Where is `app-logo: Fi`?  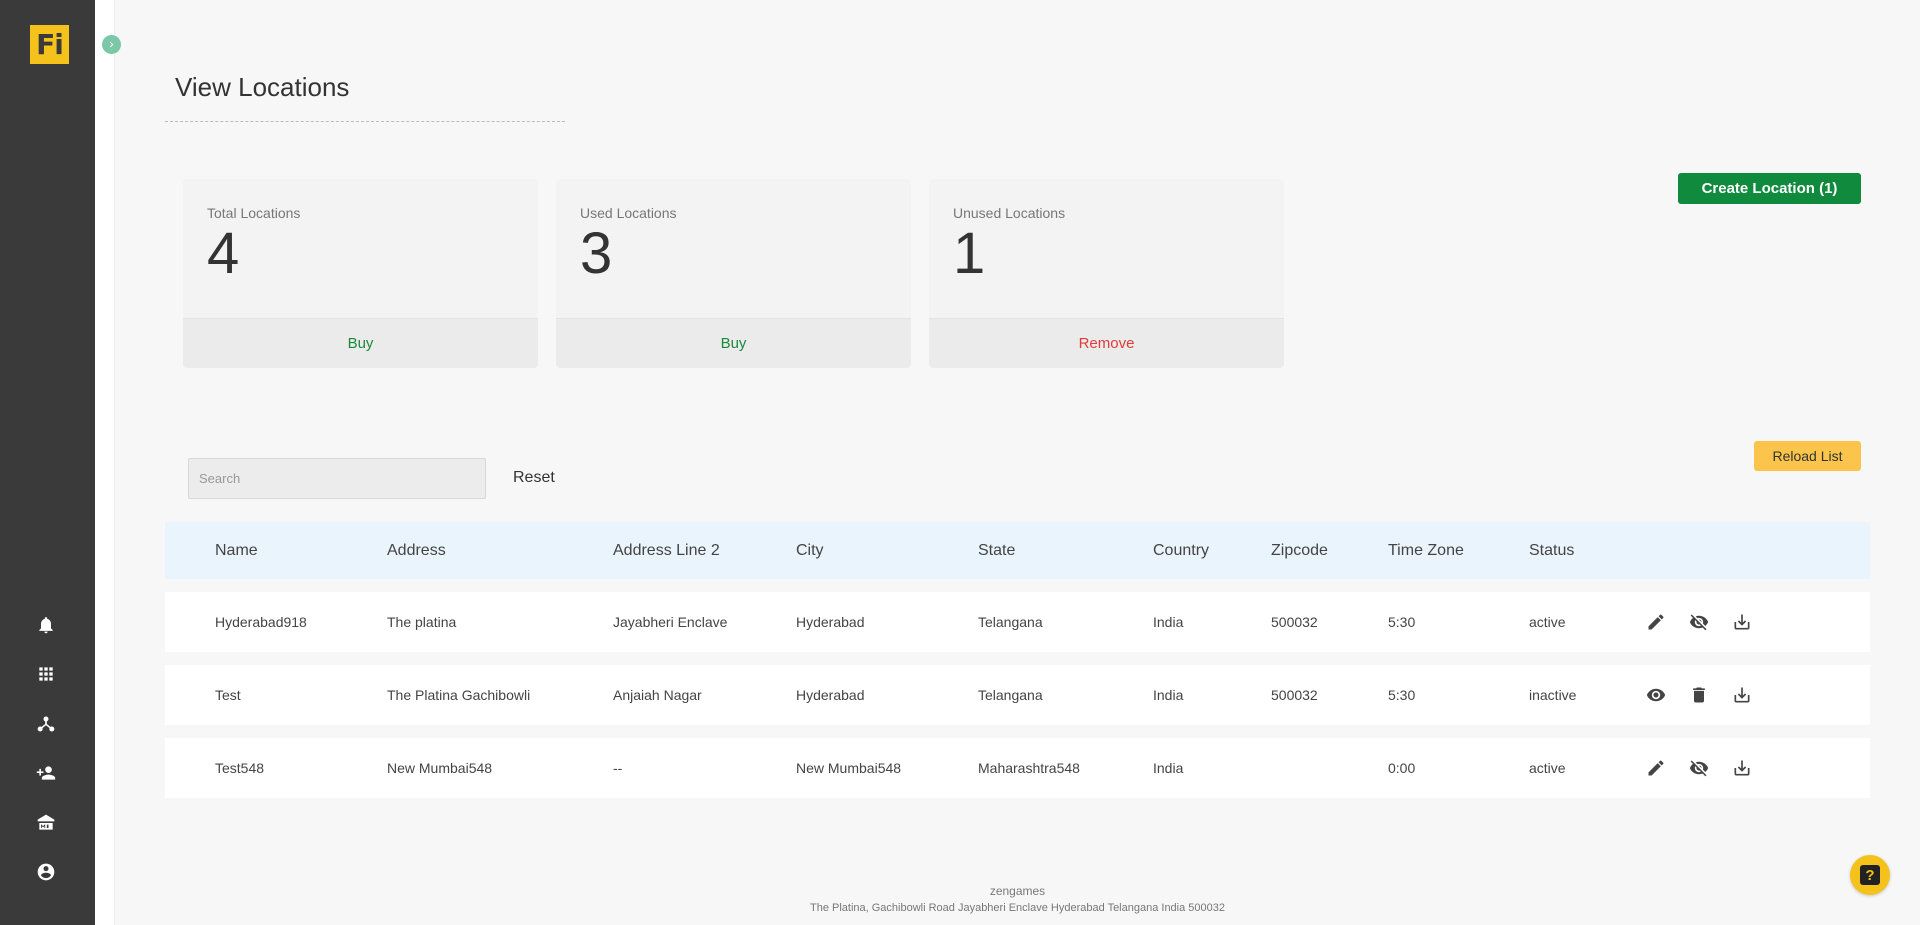 app-logo: Fi is located at coordinates (49, 44).